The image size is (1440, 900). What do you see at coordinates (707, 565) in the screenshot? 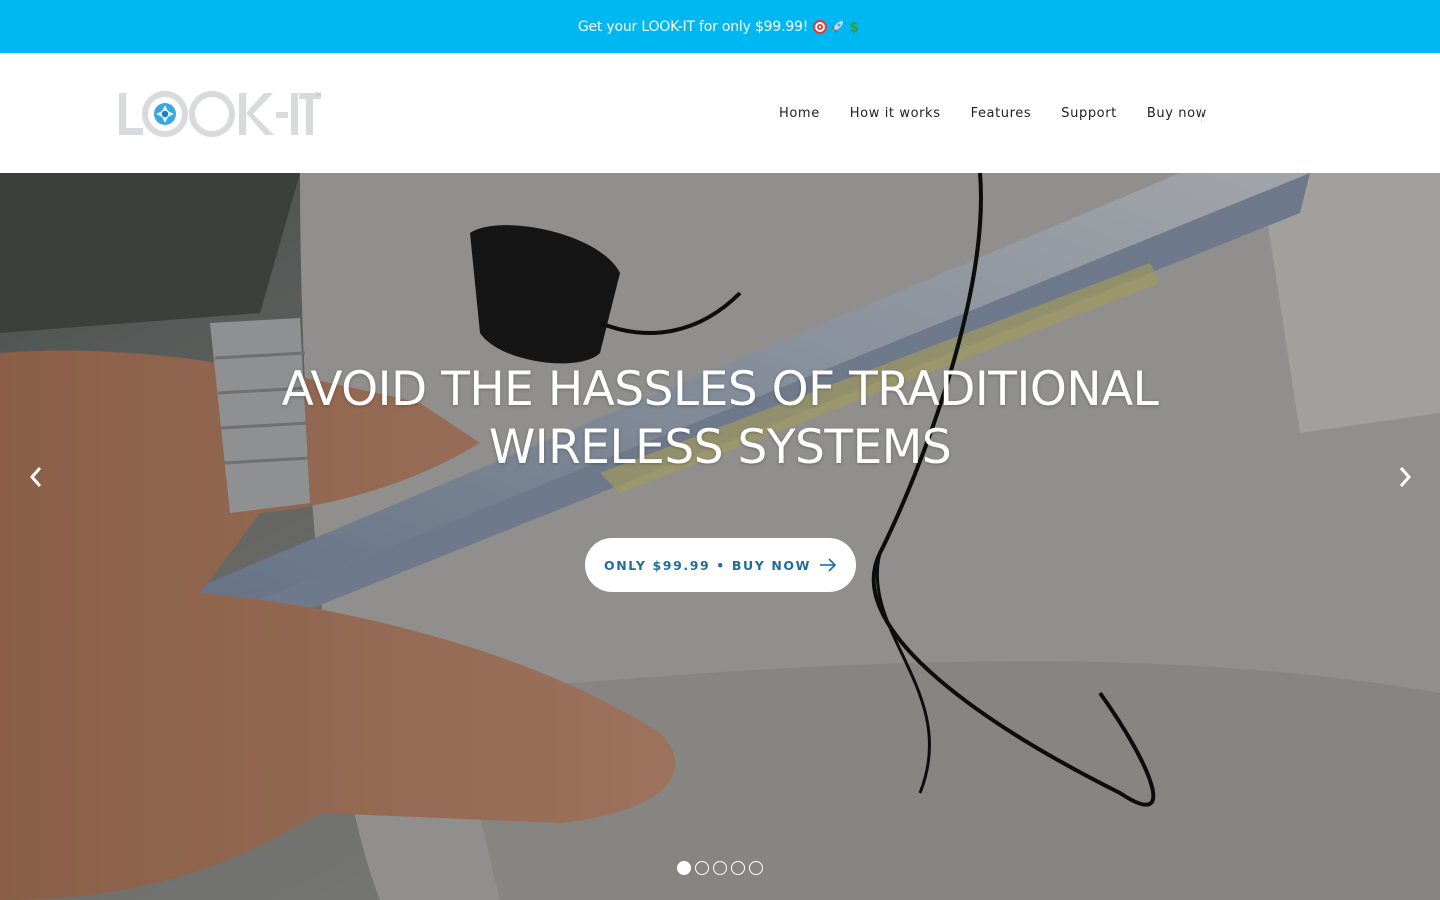
I see `buy-now-label: ONLY $99.99 • BUY NOW` at bounding box center [707, 565].